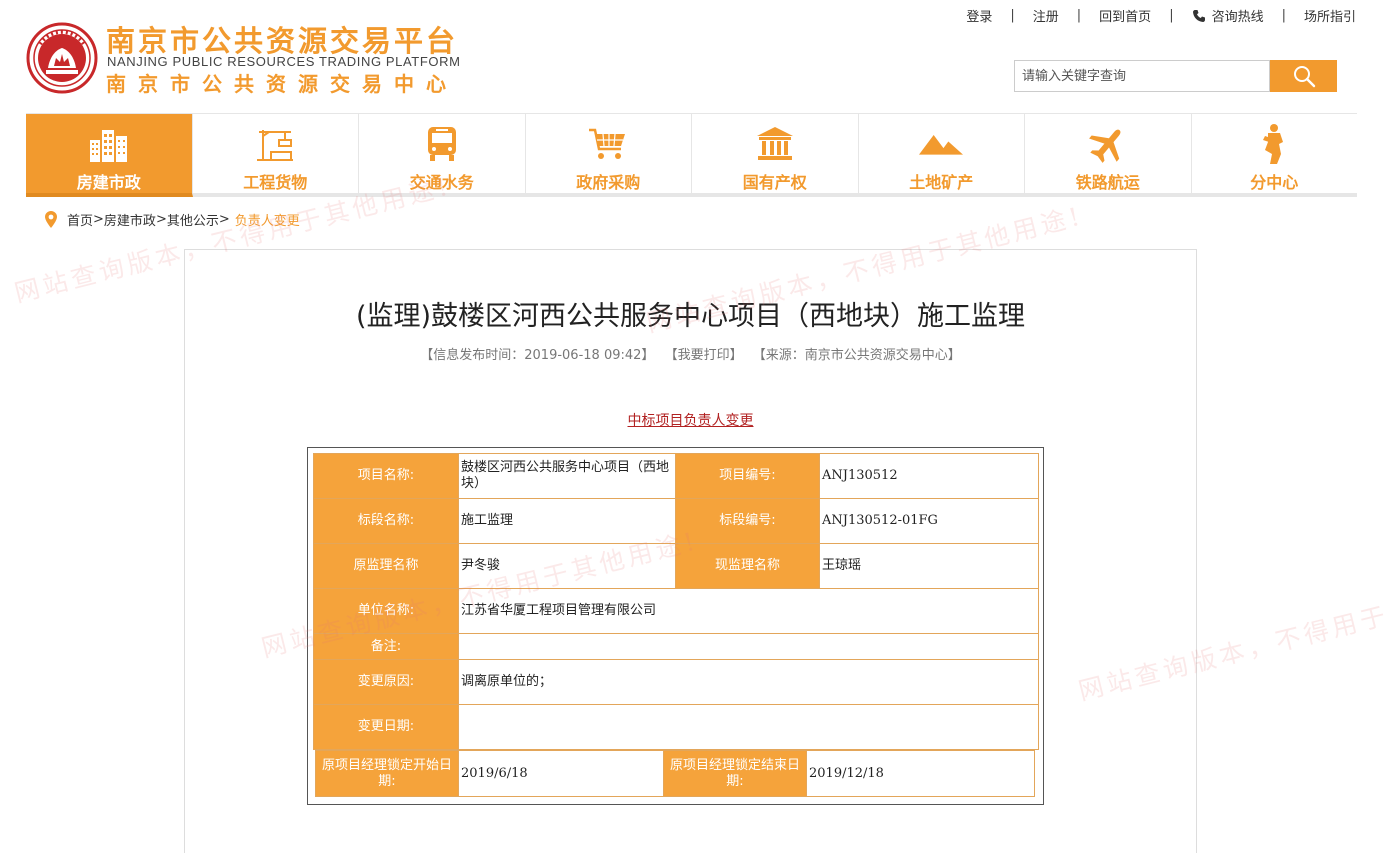 This screenshot has width=1386, height=853. Describe the element at coordinates (62, 58) in the screenshot. I see `nanjing-seal-icon` at that location.